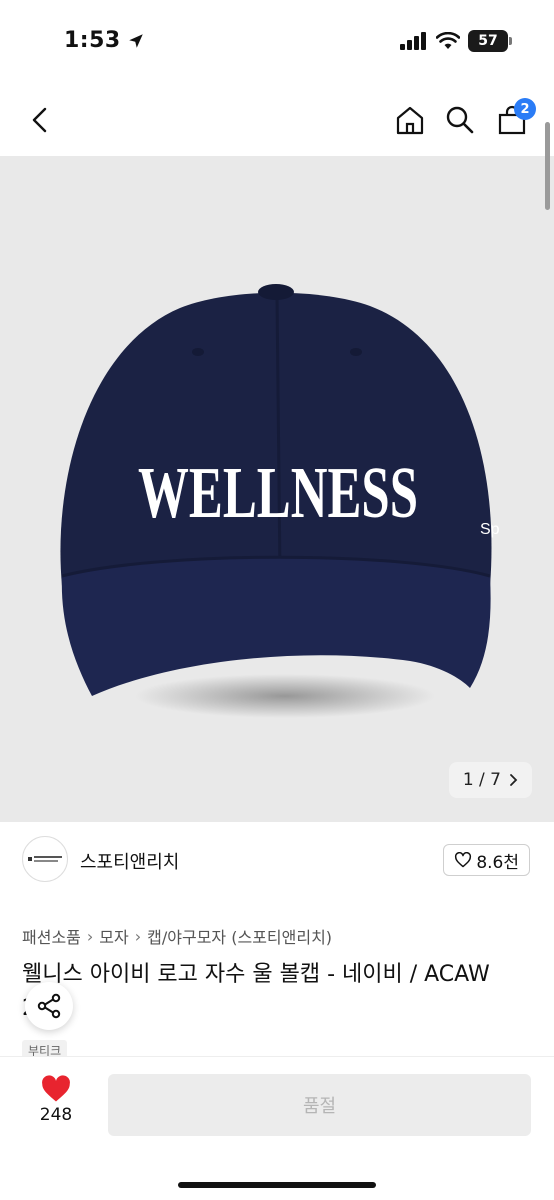 The height and width of the screenshot is (1200, 554). I want to click on brand-like-count: 8.6천, so click(497, 862).